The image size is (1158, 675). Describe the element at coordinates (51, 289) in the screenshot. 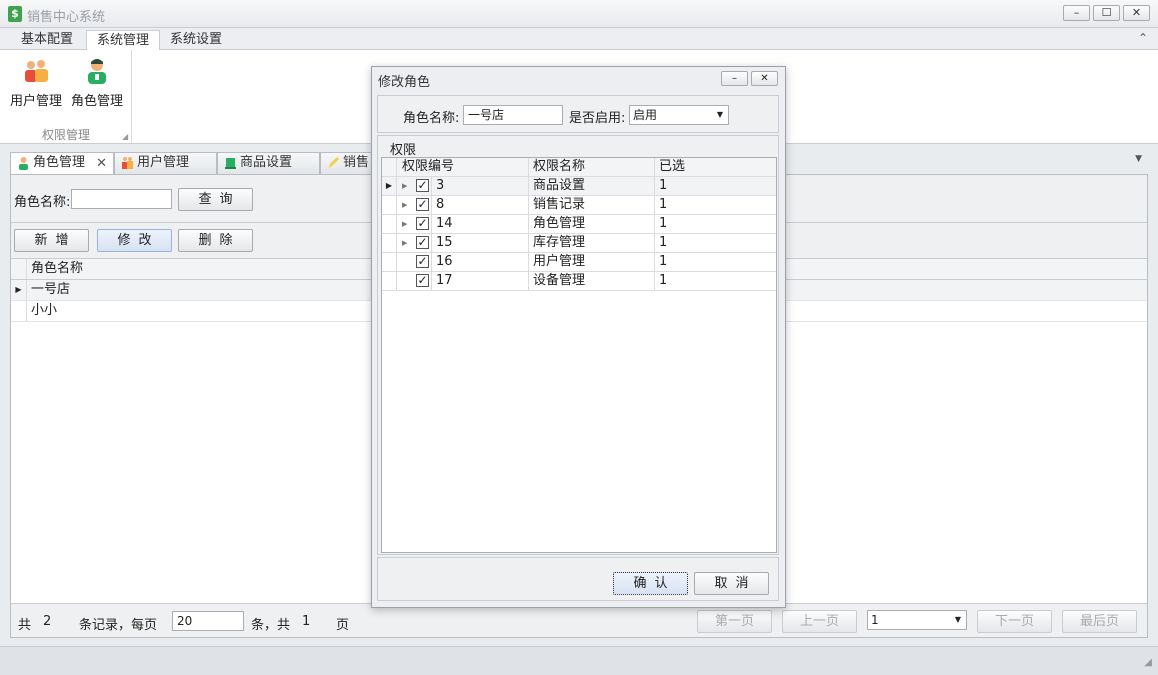

I see `cell-role-name: 一号店` at that location.